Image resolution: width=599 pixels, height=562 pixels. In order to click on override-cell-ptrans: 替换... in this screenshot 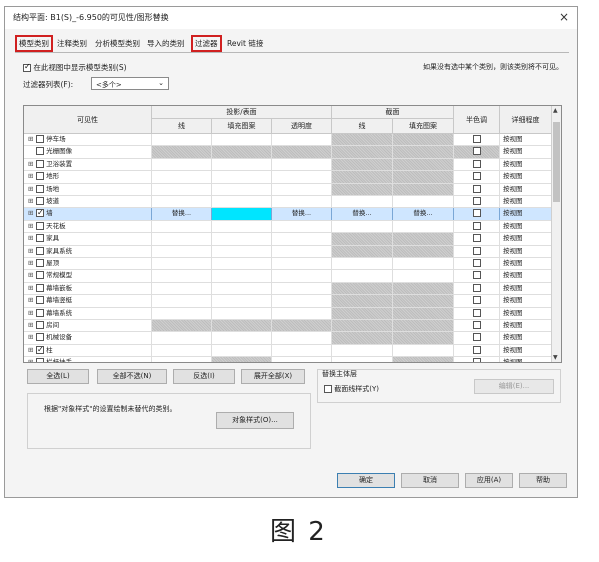, I will do `click(302, 214)`.